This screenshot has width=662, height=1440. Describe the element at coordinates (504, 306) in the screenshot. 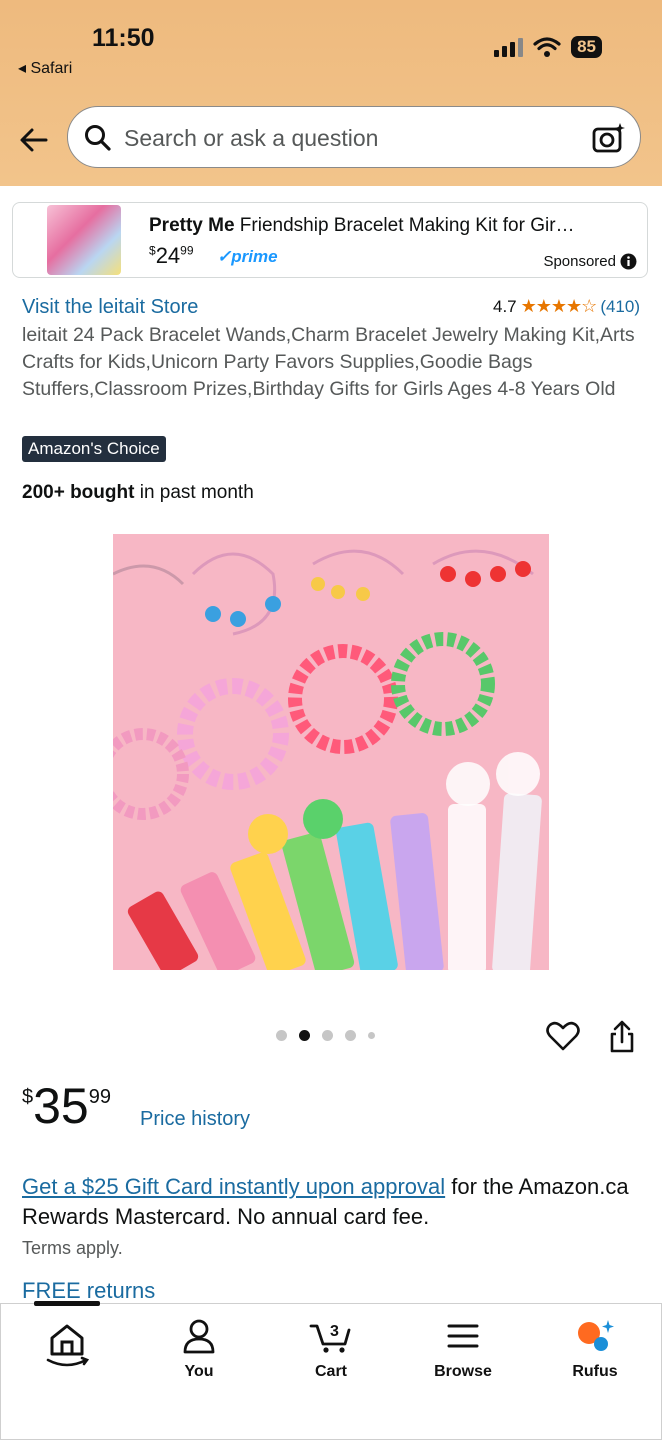

I see `rating-value: 4.7` at that location.